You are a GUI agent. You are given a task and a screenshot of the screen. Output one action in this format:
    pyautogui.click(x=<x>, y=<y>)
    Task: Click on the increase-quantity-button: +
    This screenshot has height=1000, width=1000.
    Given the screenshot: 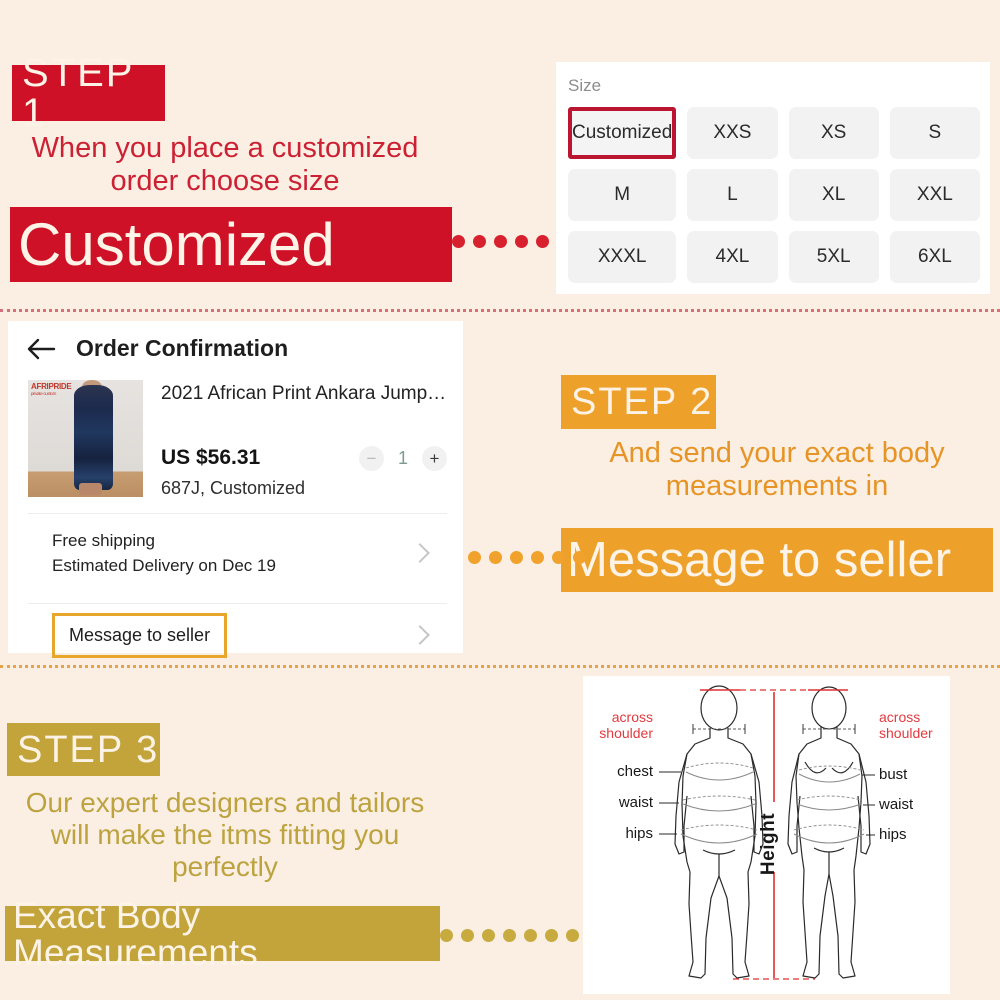 What is the action you would take?
    pyautogui.click(x=434, y=458)
    